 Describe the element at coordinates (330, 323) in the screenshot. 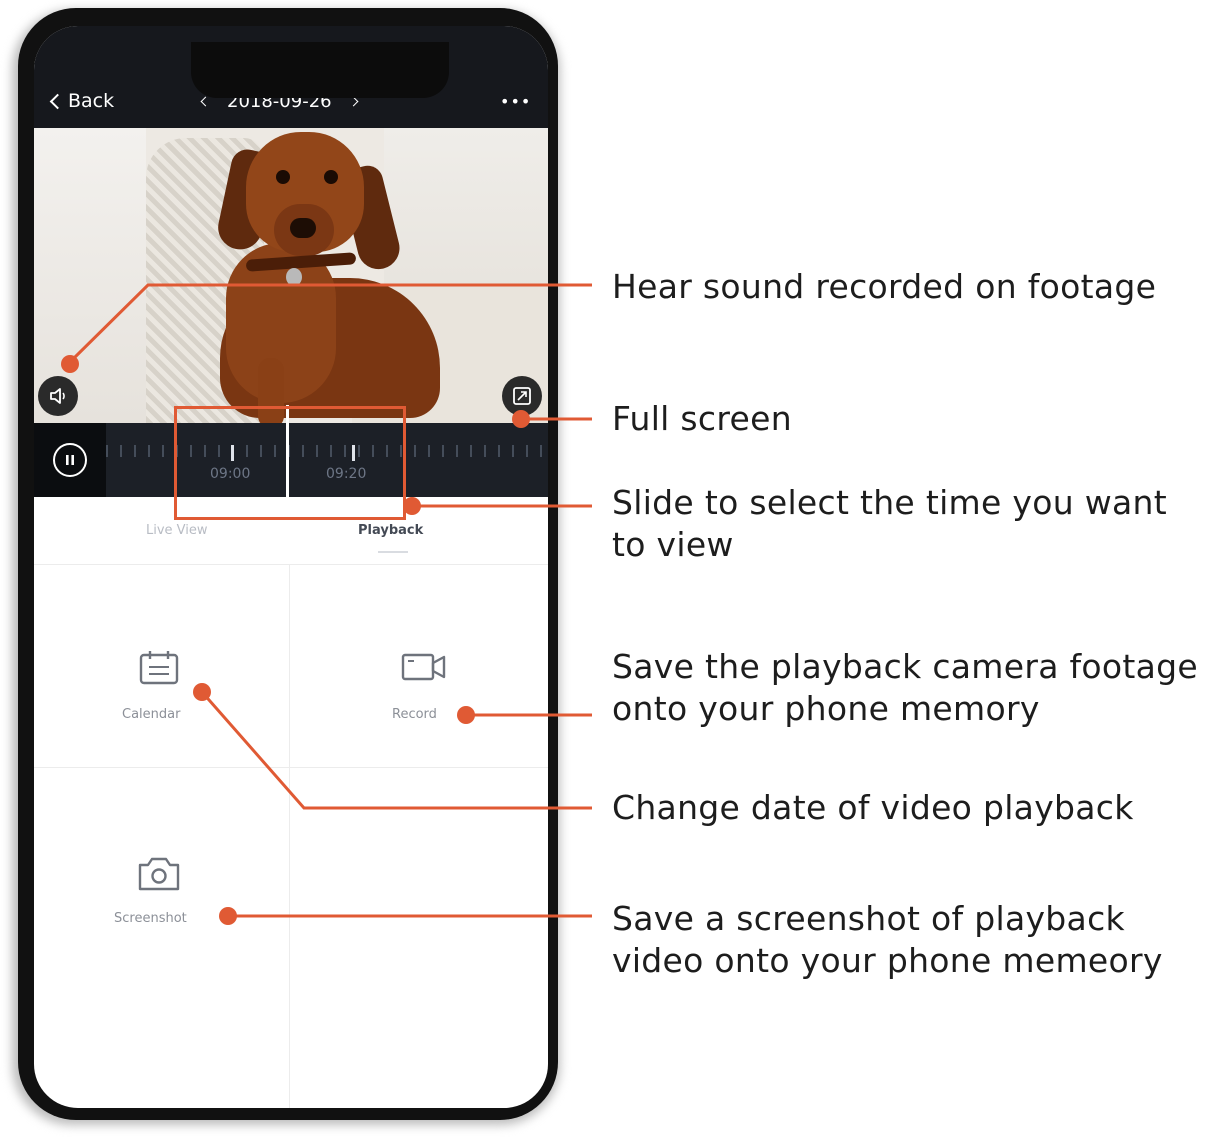

I see `callout-line-sound` at that location.